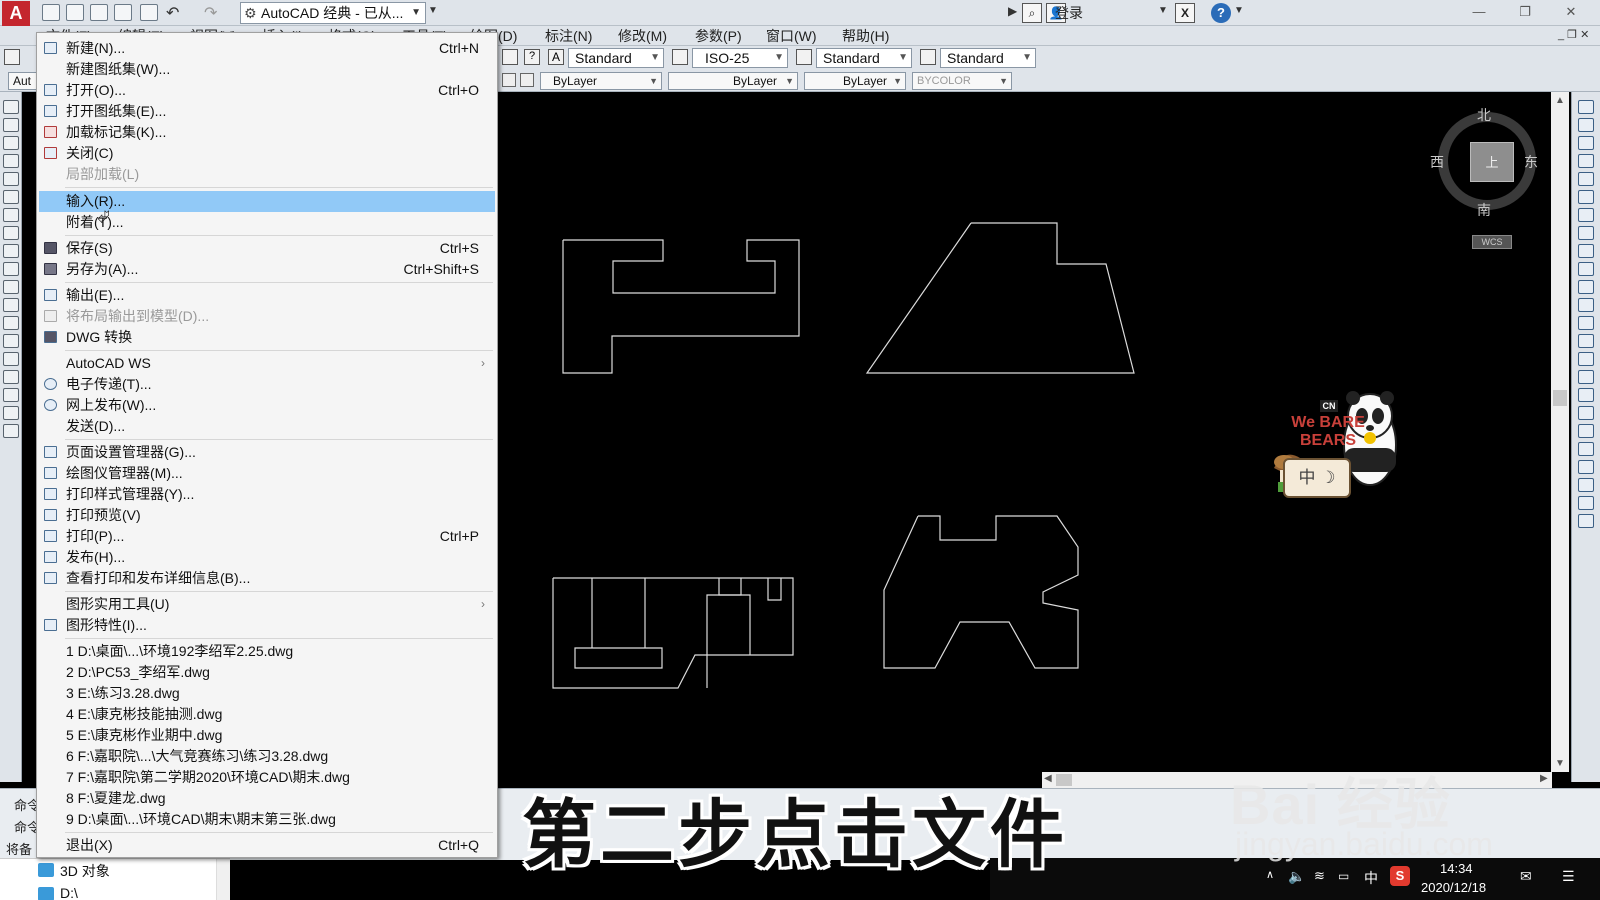 This screenshot has width=1600, height=900. Describe the element at coordinates (1163, 10) in the screenshot. I see `login-dropdown-icon: ▼` at that location.